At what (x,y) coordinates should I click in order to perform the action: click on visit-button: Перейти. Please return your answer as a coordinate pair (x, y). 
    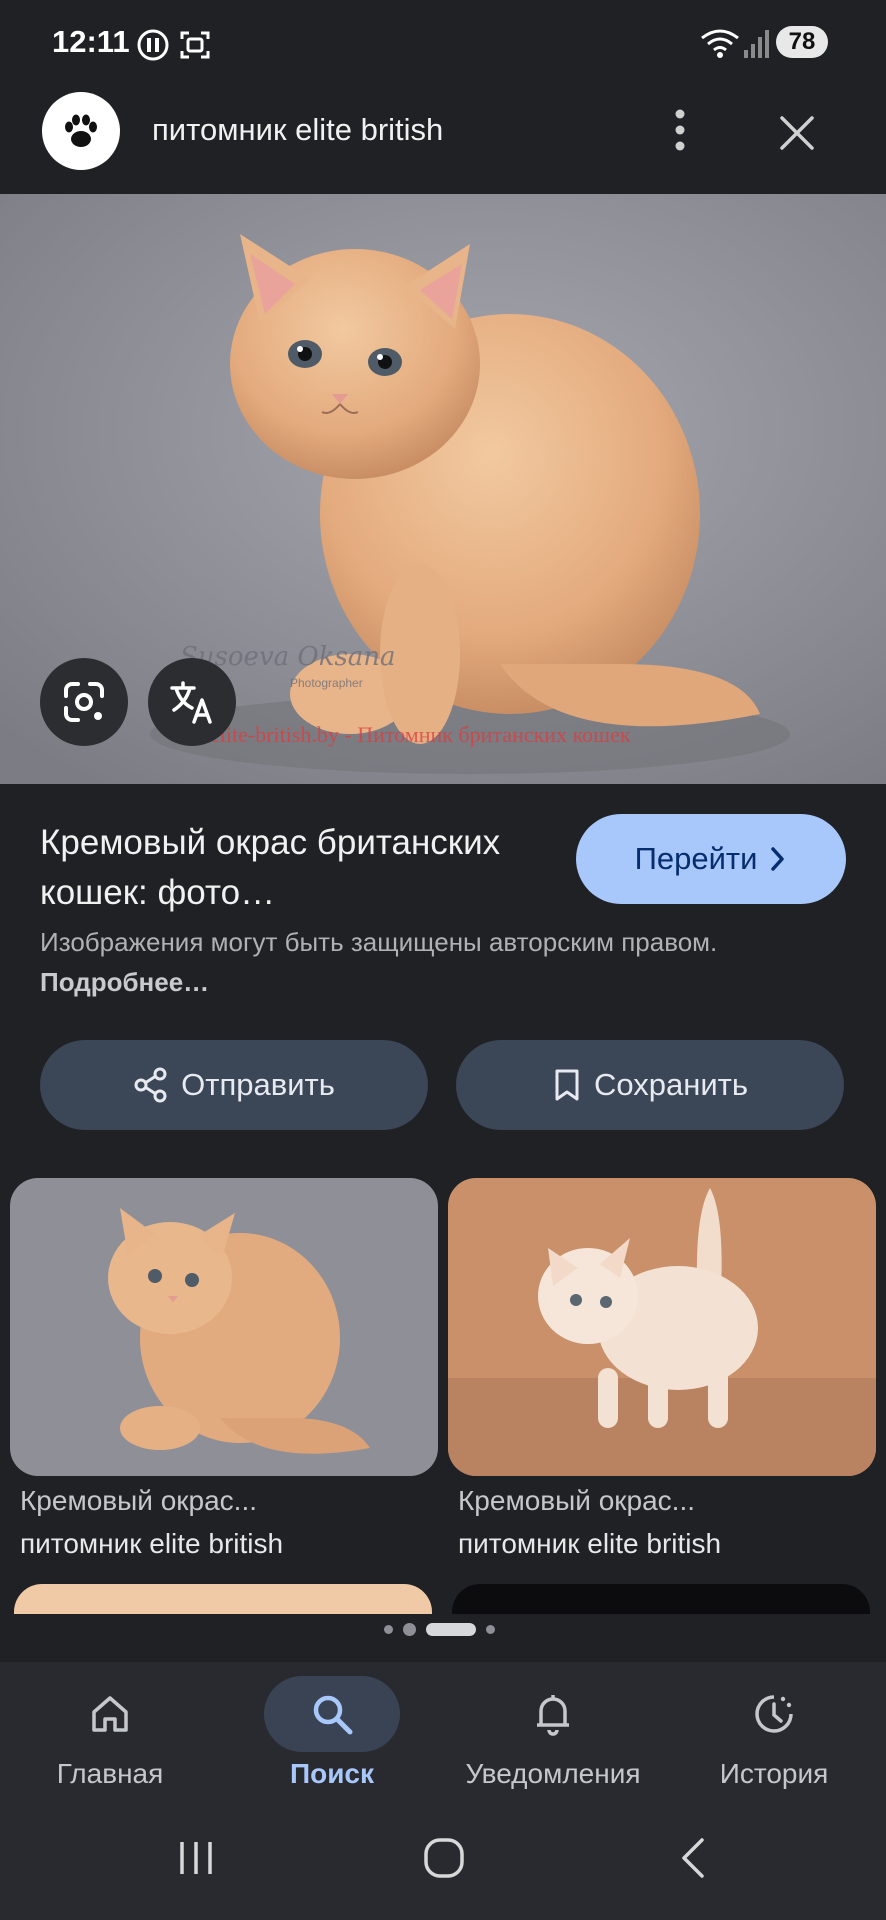
    Looking at the image, I should click on (711, 859).